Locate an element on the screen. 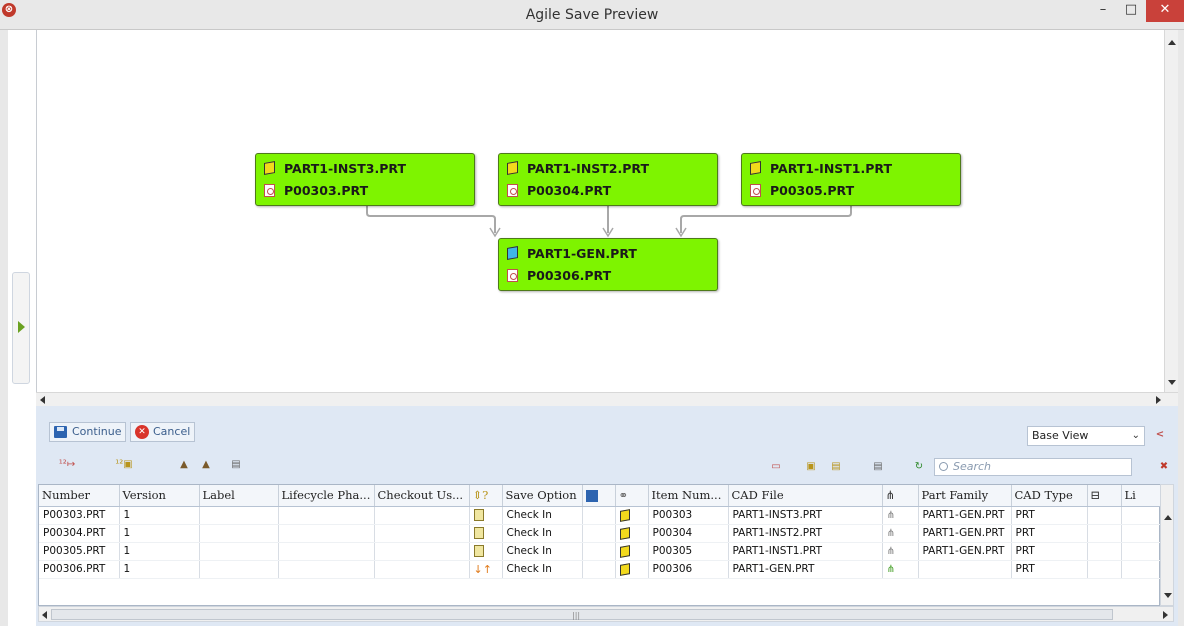  column-header-status-icon: ⇕? is located at coordinates (486, 496).